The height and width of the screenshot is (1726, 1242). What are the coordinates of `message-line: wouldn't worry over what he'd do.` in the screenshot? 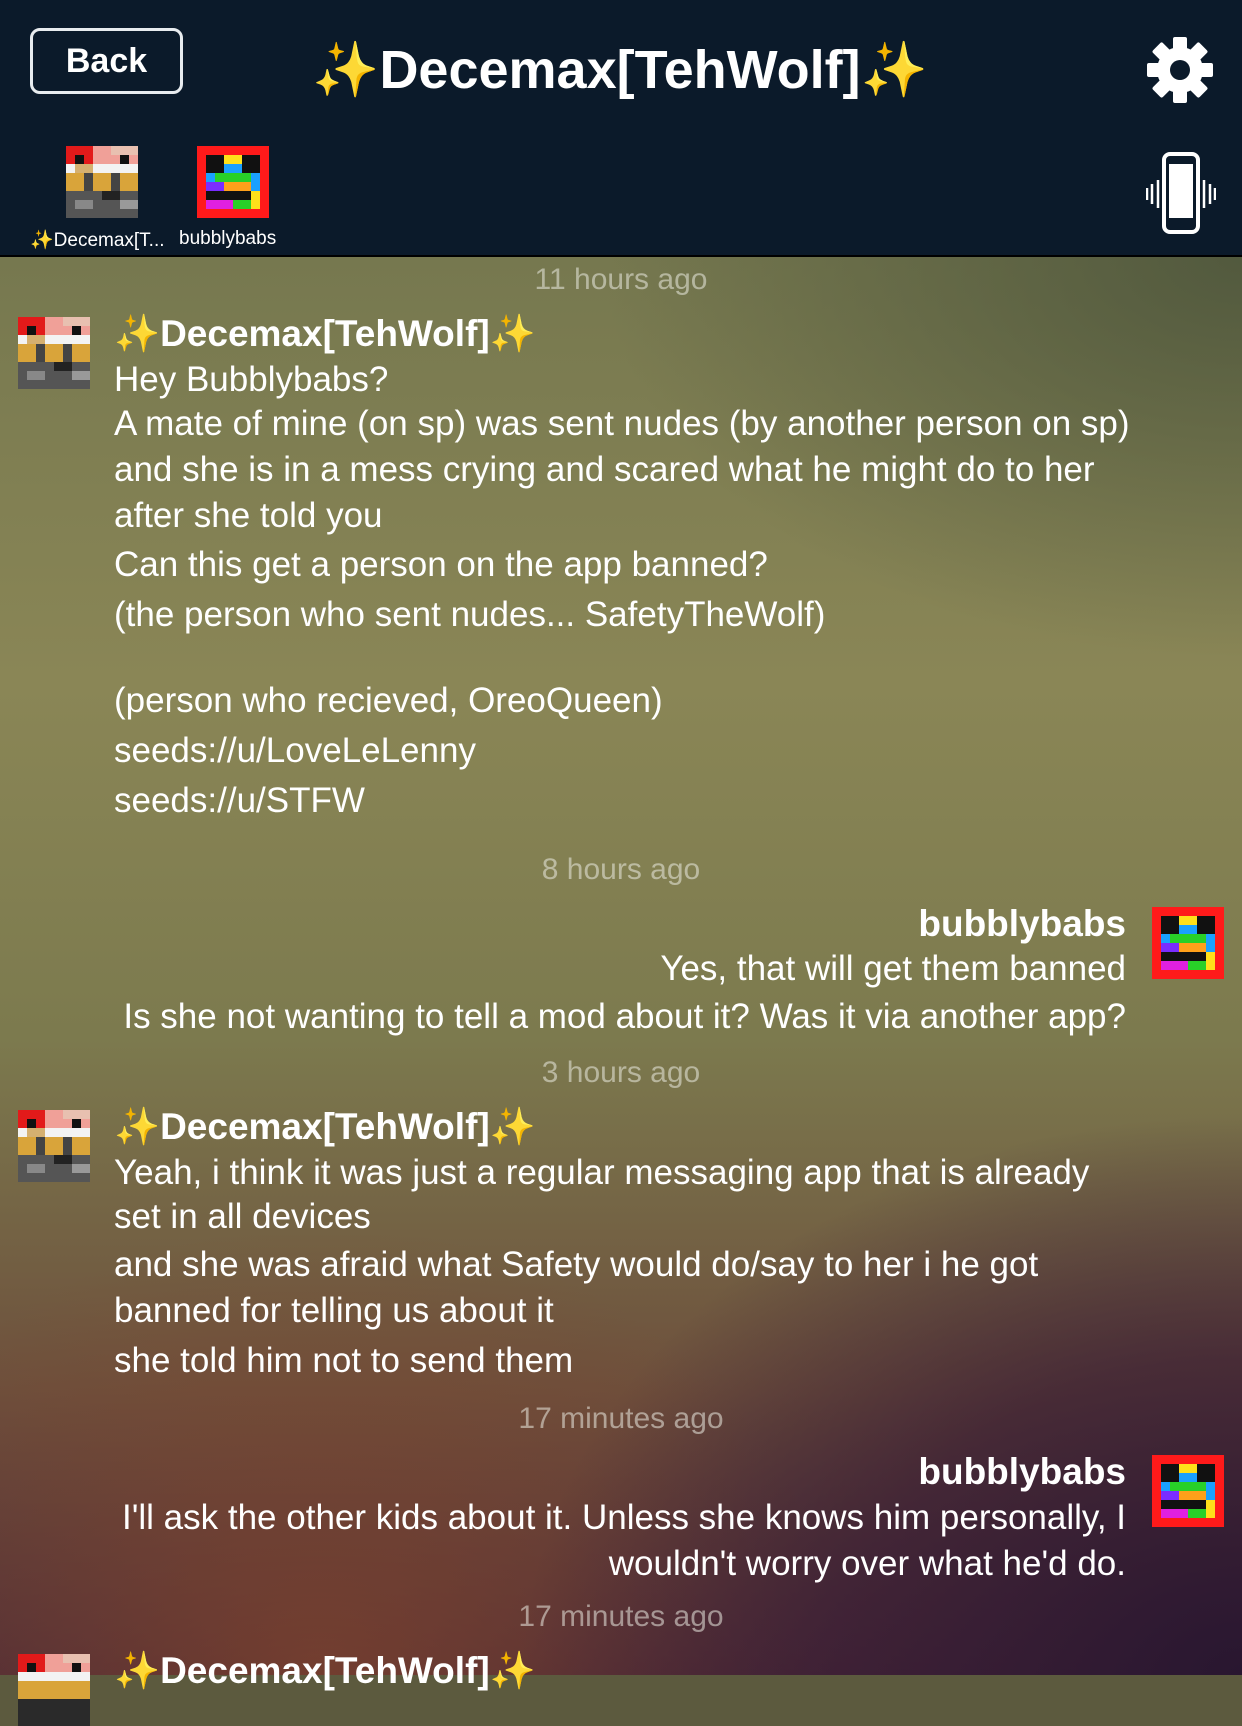 It's located at (867, 1563).